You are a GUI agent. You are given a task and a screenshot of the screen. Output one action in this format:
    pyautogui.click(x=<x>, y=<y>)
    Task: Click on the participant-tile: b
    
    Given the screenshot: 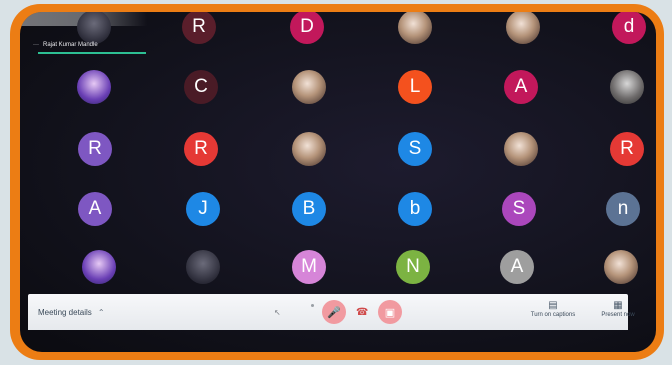 What is the action you would take?
    pyautogui.click(x=415, y=209)
    